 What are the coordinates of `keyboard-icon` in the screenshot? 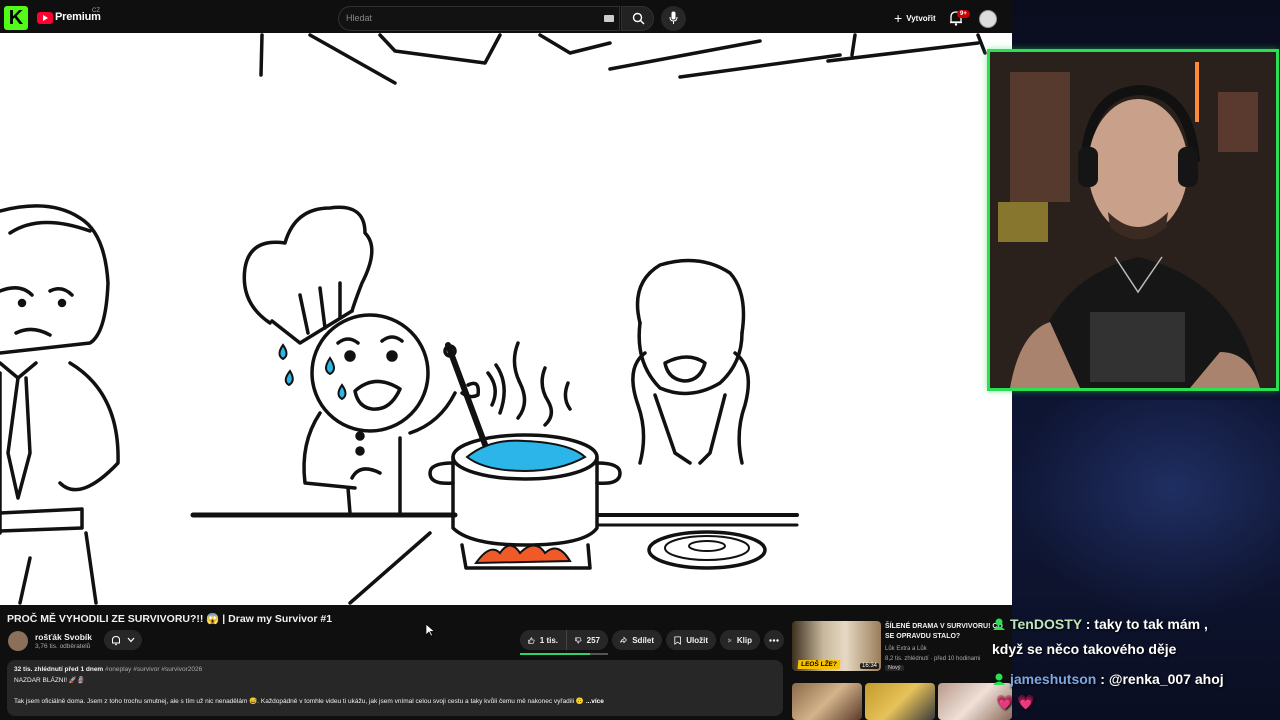 It's located at (609, 18).